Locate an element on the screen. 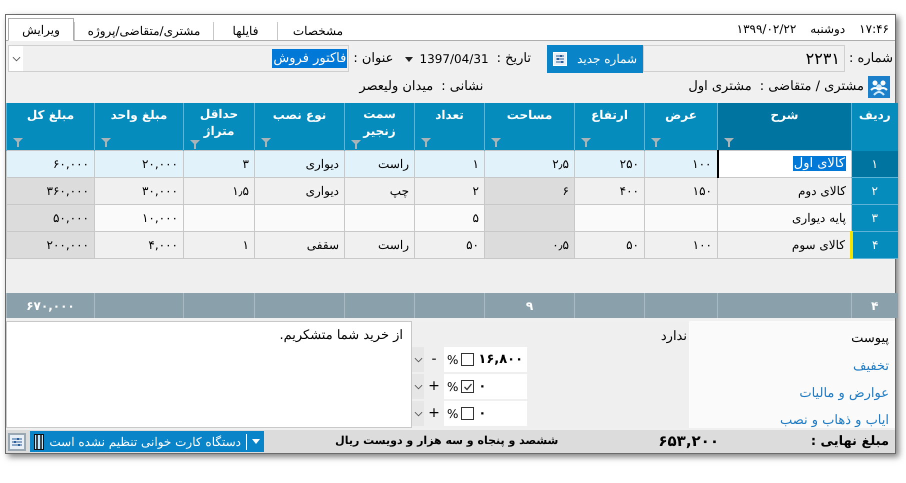 The width and height of the screenshot is (906, 483). weekday-text: دوشنبه is located at coordinates (828, 29).